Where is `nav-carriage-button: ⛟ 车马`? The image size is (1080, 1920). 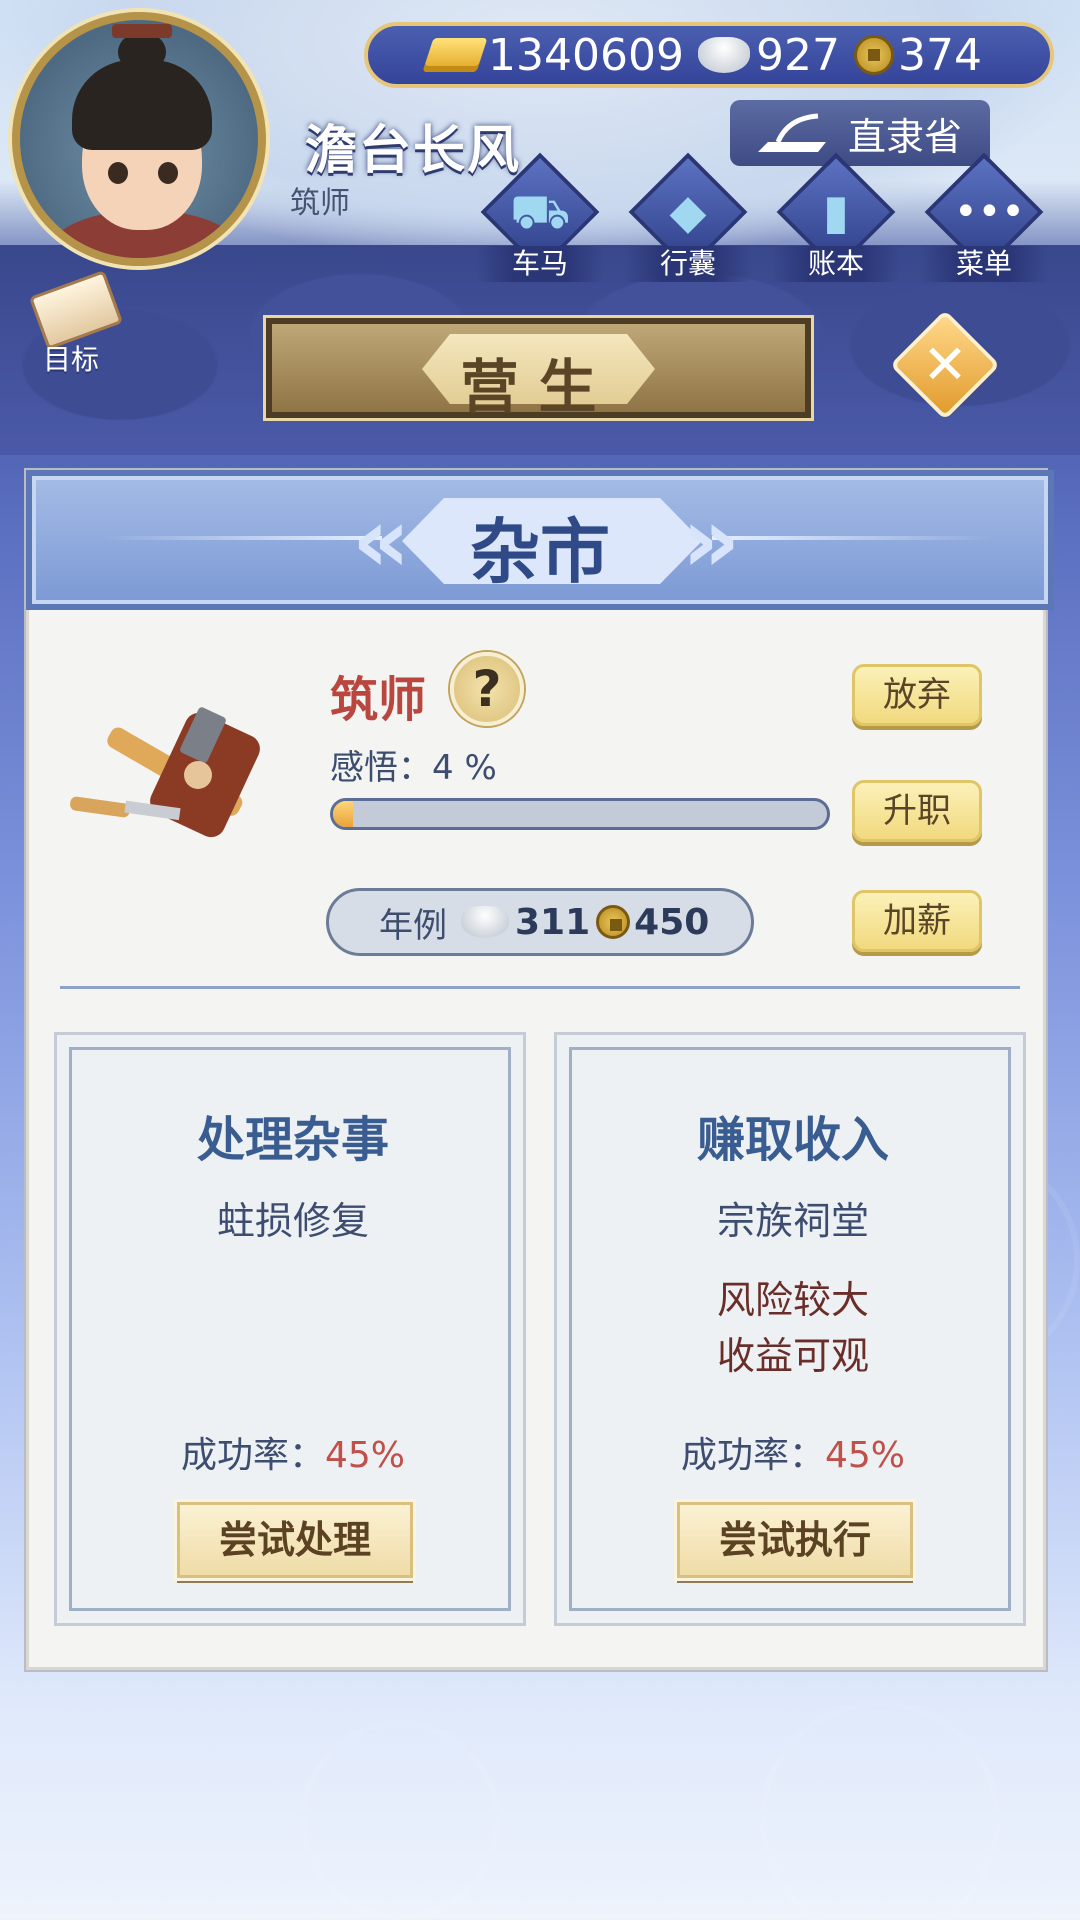
nav-carriage-button: ⛟ 车马 is located at coordinates (540, 217).